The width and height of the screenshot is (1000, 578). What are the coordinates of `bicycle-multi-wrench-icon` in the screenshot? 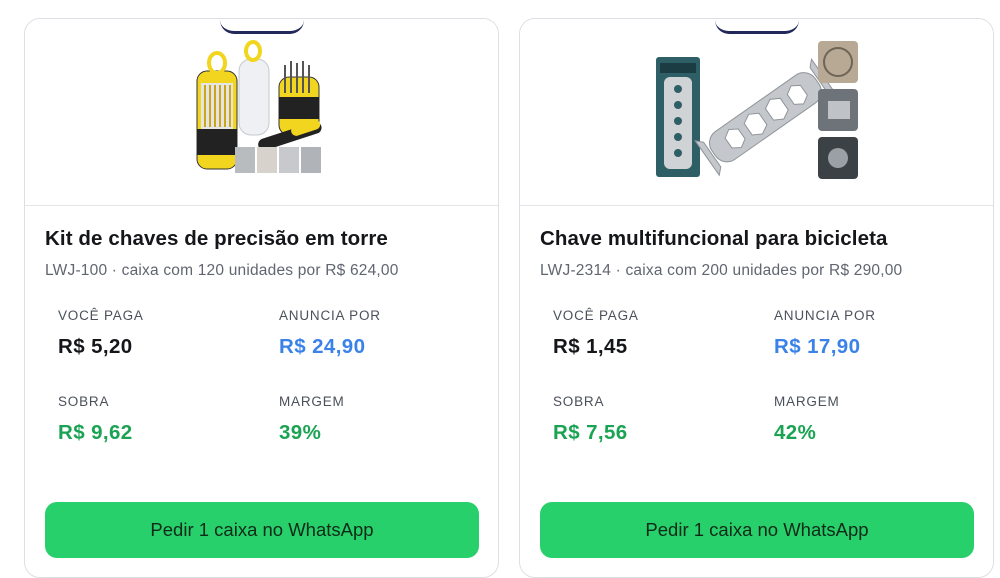 It's located at (756, 110).